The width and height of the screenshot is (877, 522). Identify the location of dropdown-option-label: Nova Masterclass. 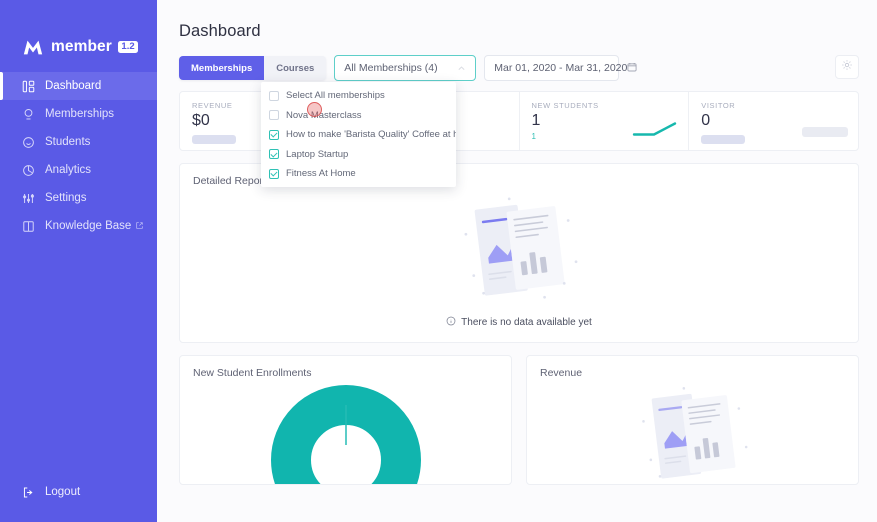
(324, 115).